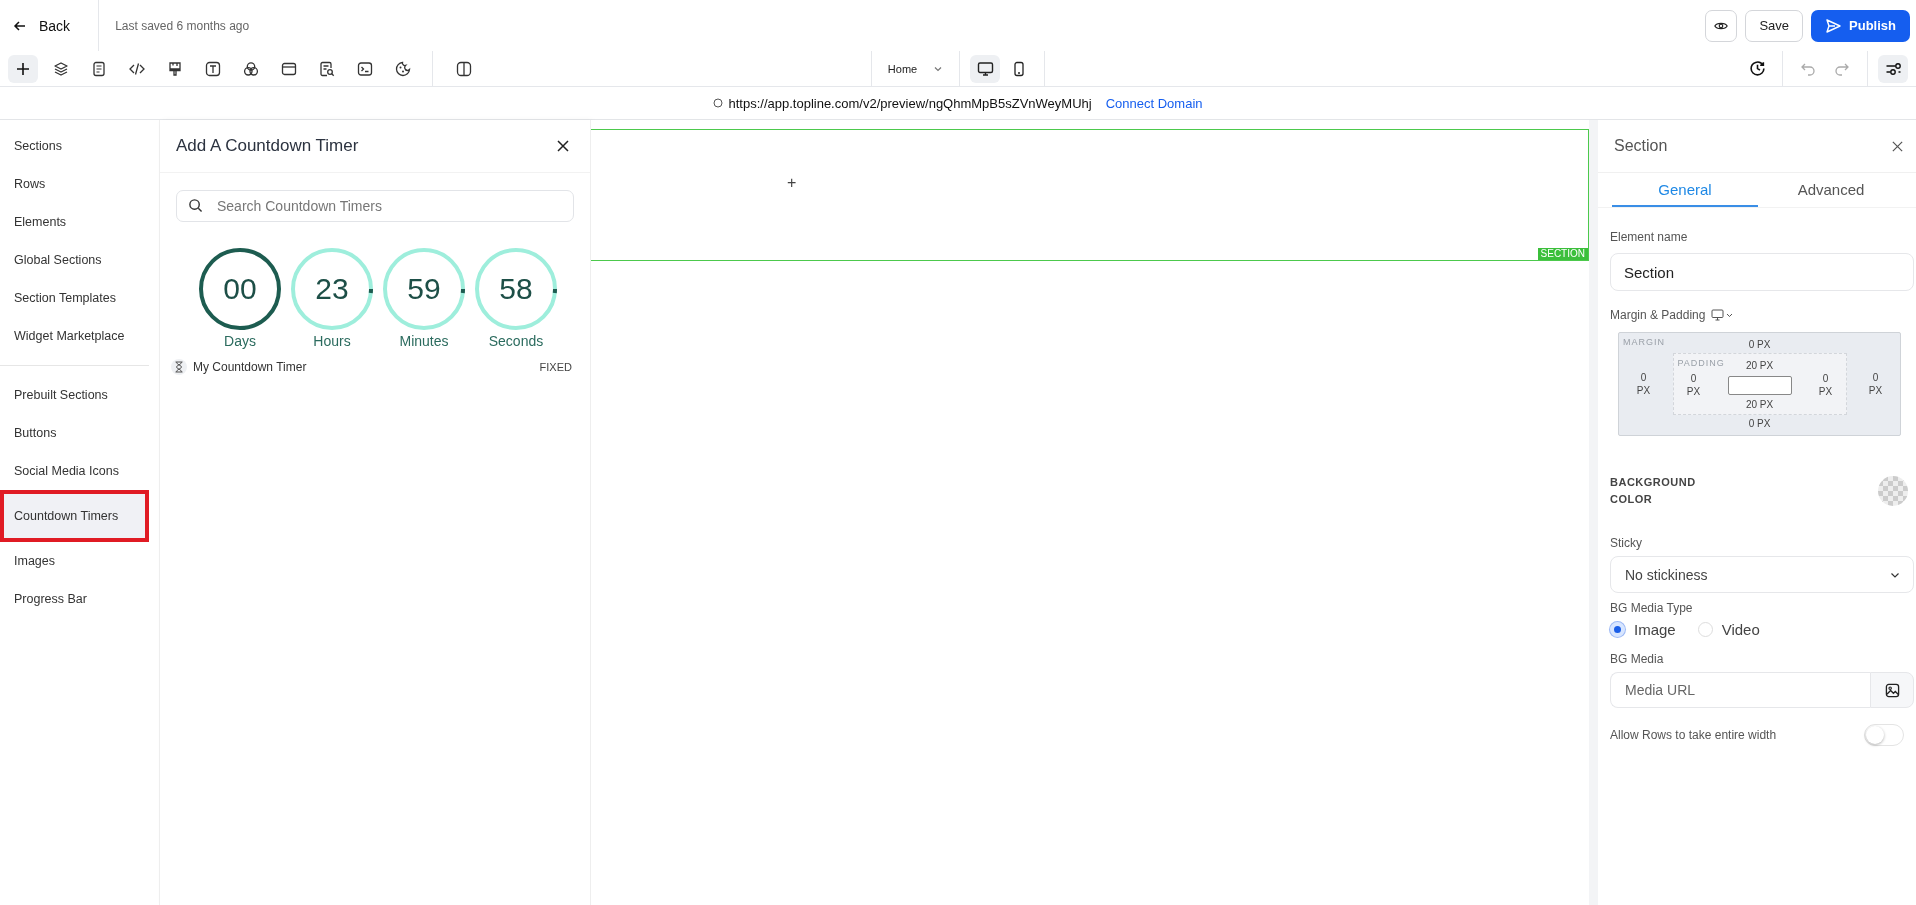 The image size is (1916, 905). What do you see at coordinates (1090, 195) in the screenshot?
I see `section-outline: + SECTION` at bounding box center [1090, 195].